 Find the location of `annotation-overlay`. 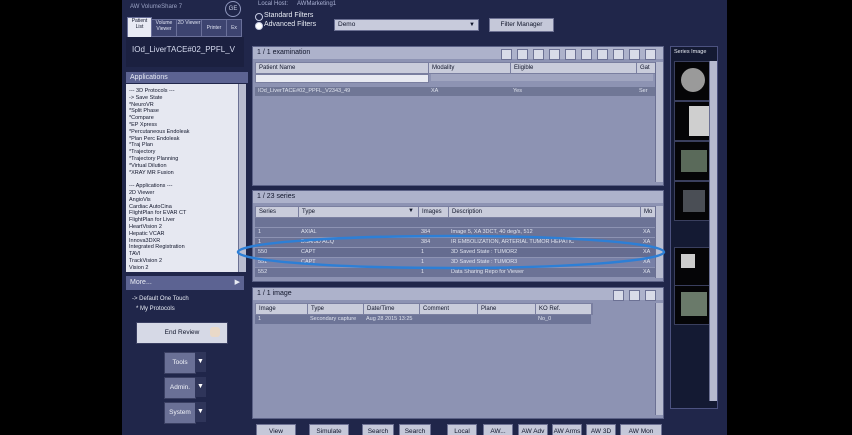

annotation-overlay is located at coordinates (451, 252).